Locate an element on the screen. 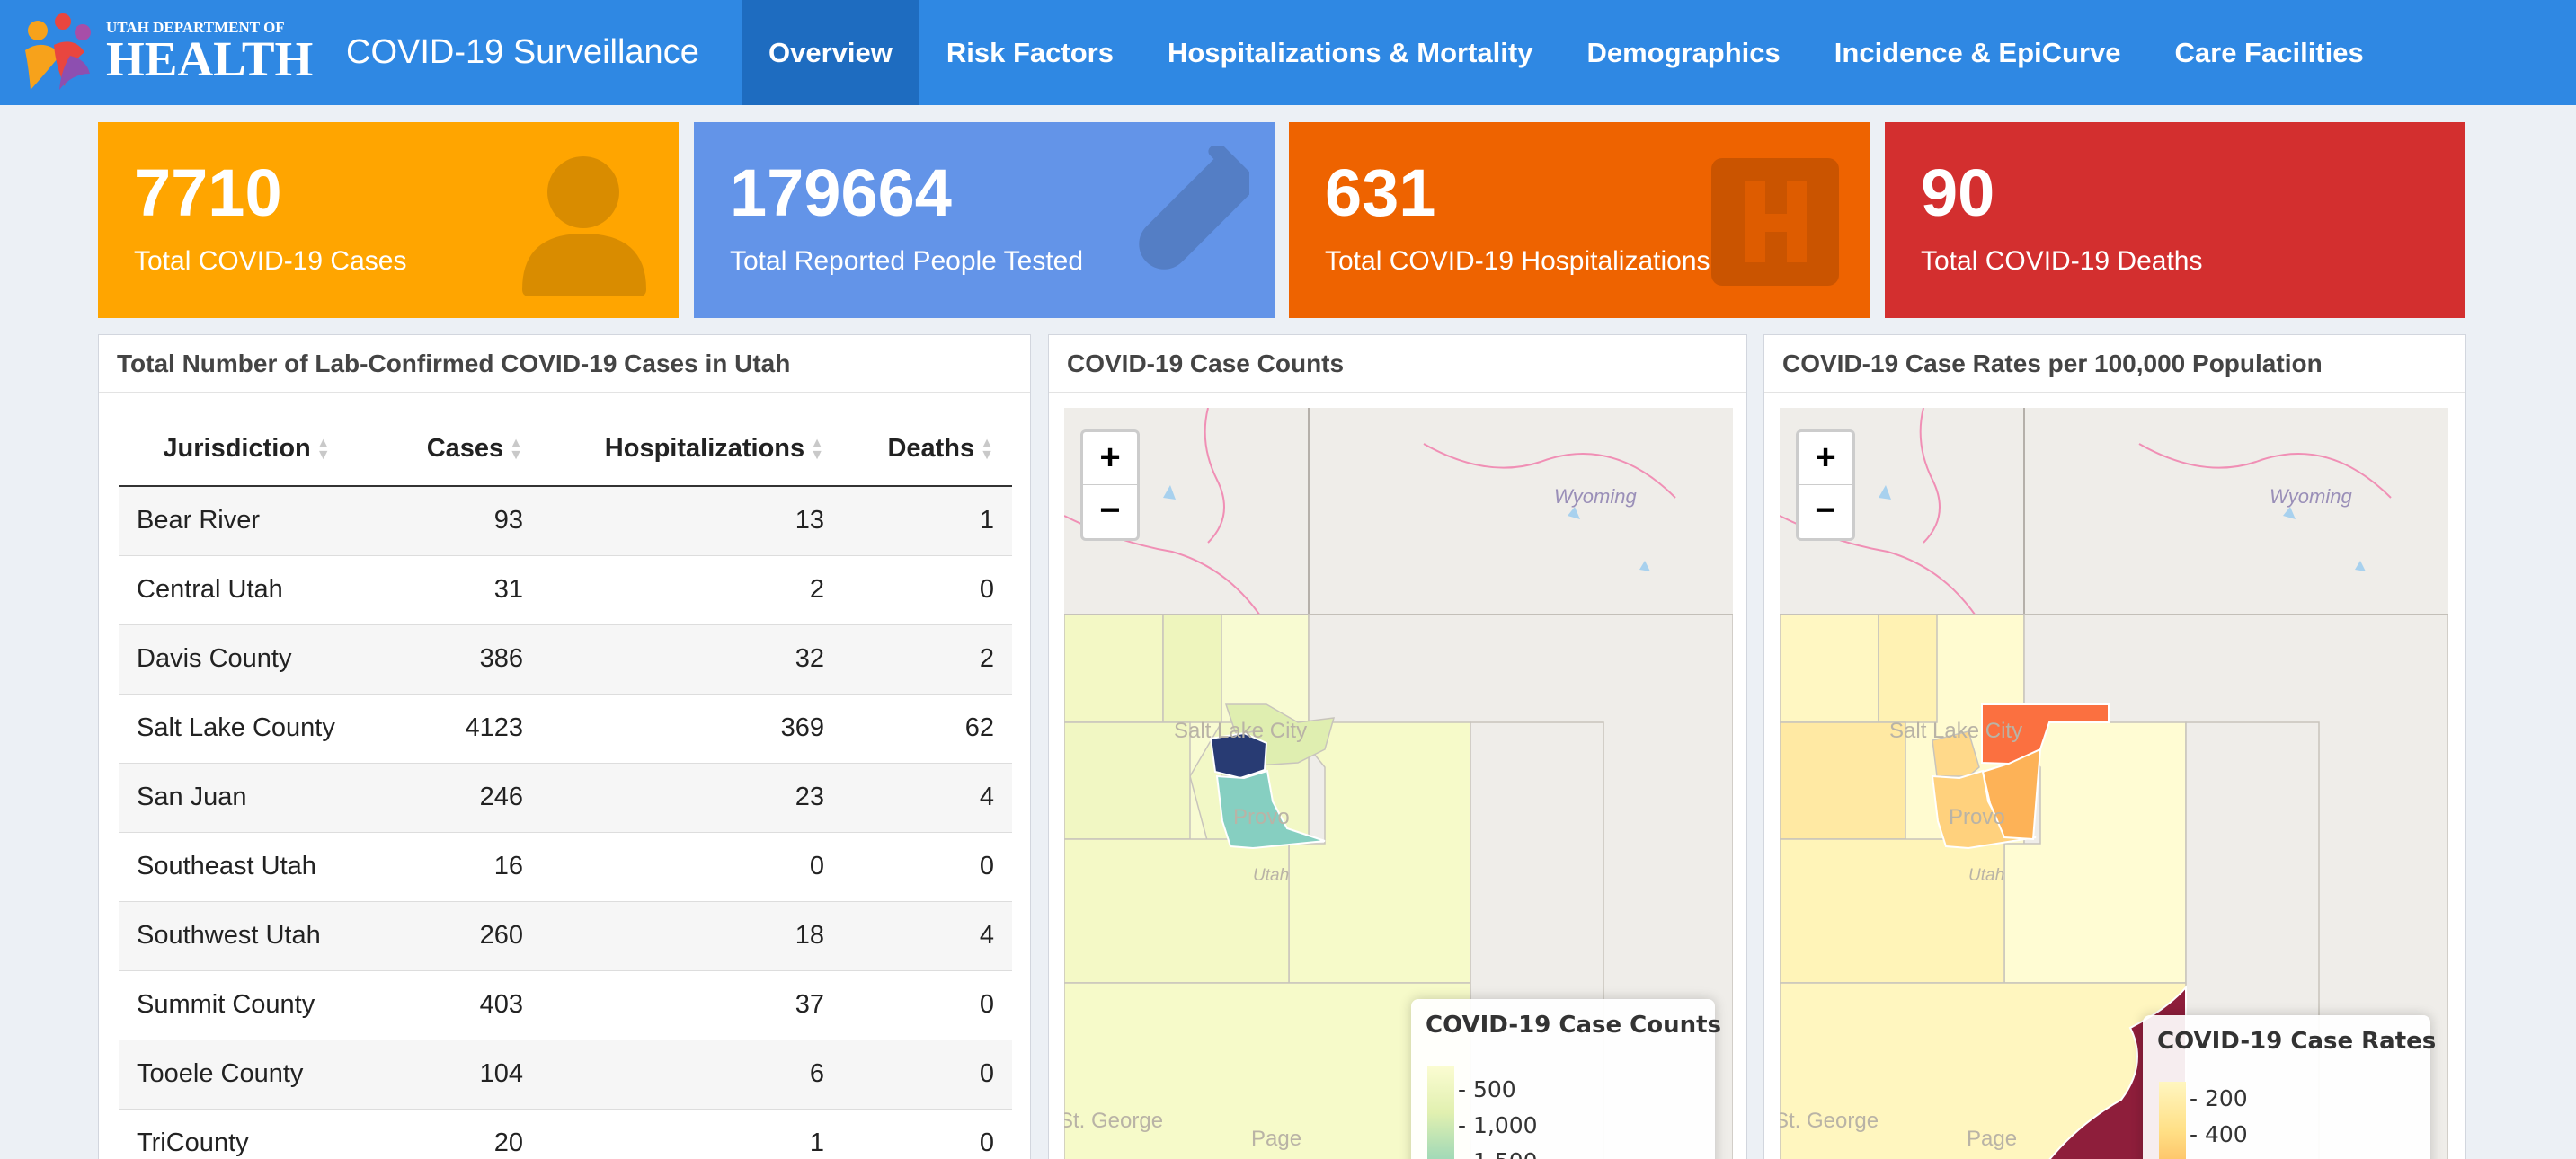  nav-hospitalizations-mortality: Hospitalizations & Mortality is located at coordinates (1350, 52).